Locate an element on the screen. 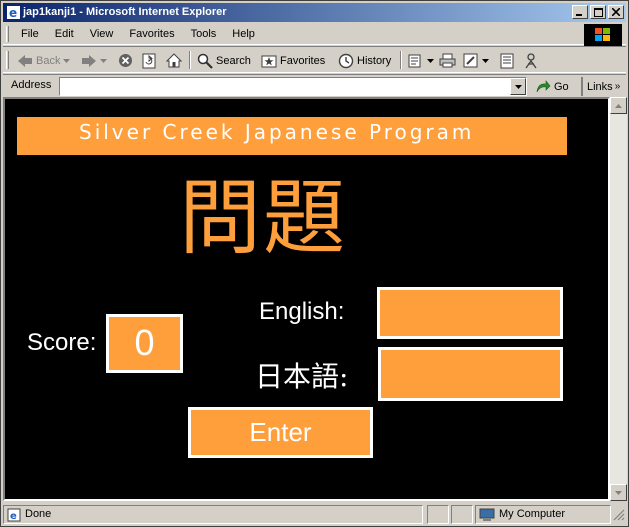  back-arrow-icon is located at coordinates (25, 60).